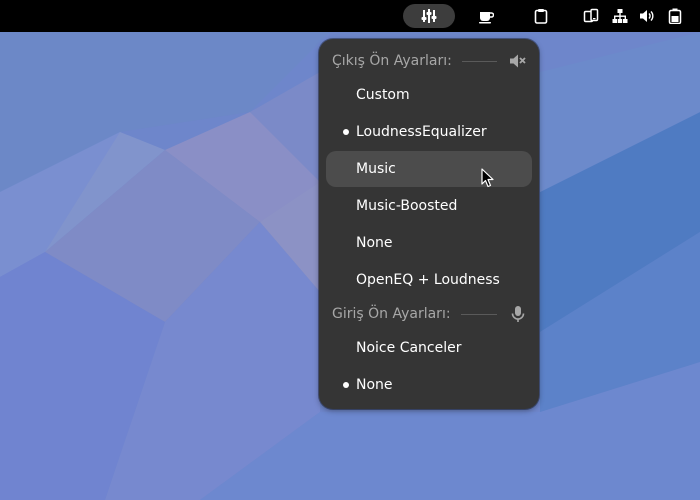 The width and height of the screenshot is (700, 500). I want to click on device-connect-indicator, so click(591, 16).